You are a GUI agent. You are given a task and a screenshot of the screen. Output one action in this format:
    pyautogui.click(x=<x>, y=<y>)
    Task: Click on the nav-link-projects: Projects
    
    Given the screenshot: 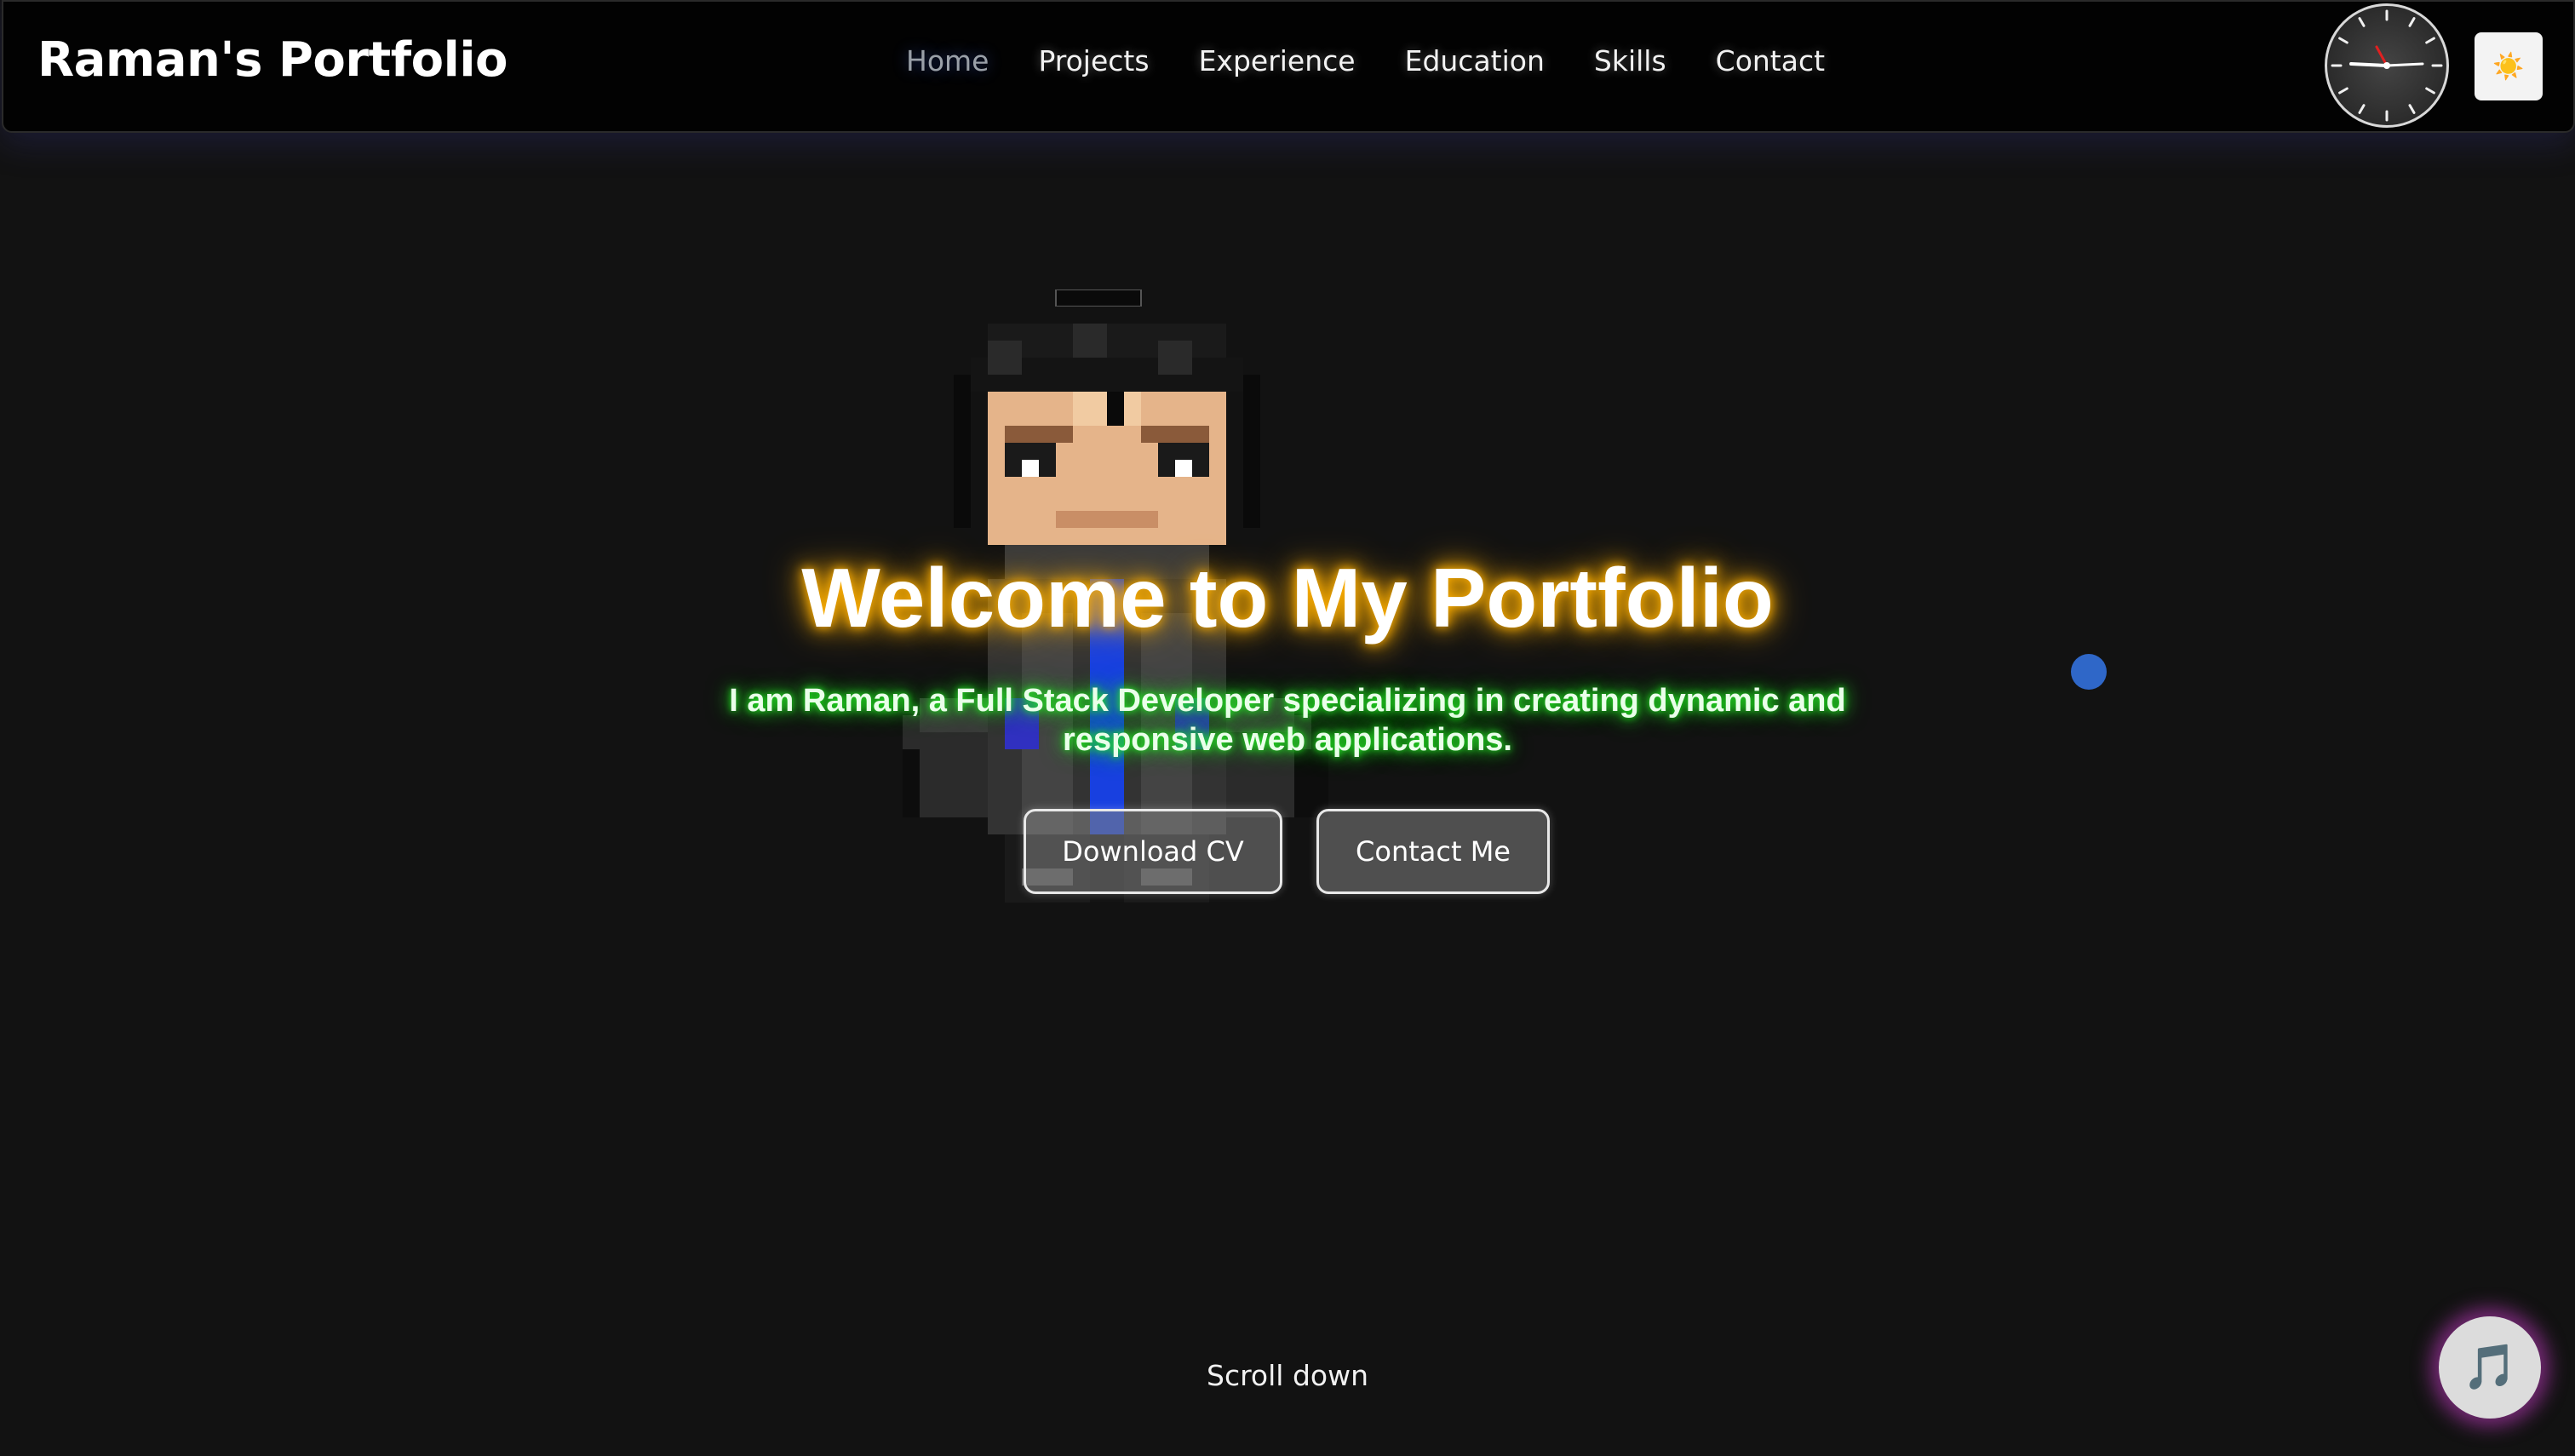 What is the action you would take?
    pyautogui.click(x=1093, y=61)
    